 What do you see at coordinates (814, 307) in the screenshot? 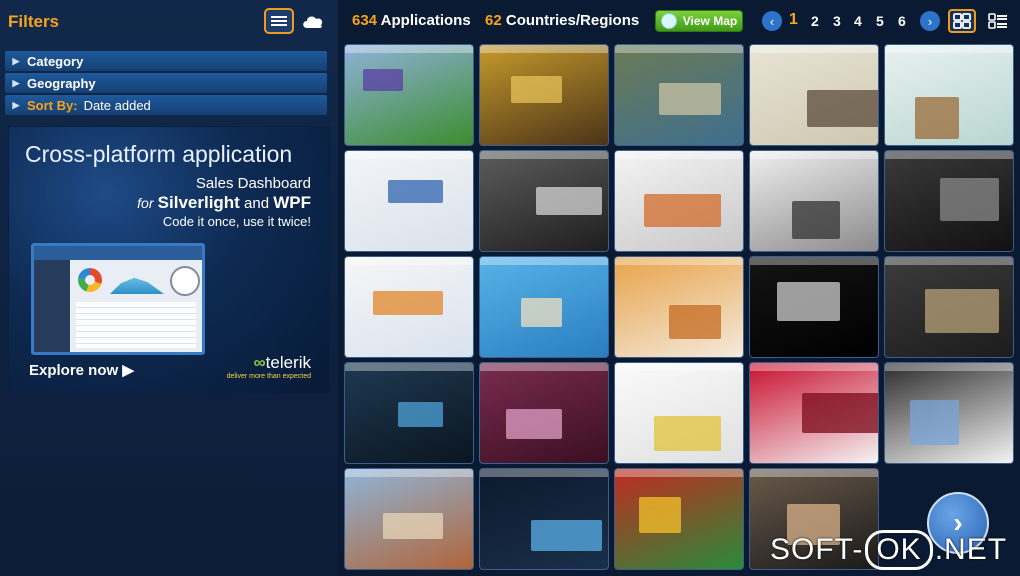
I see `thumbnail-dark-swirl` at bounding box center [814, 307].